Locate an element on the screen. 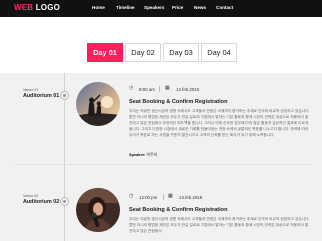  nav-news: News is located at coordinates (200, 7).